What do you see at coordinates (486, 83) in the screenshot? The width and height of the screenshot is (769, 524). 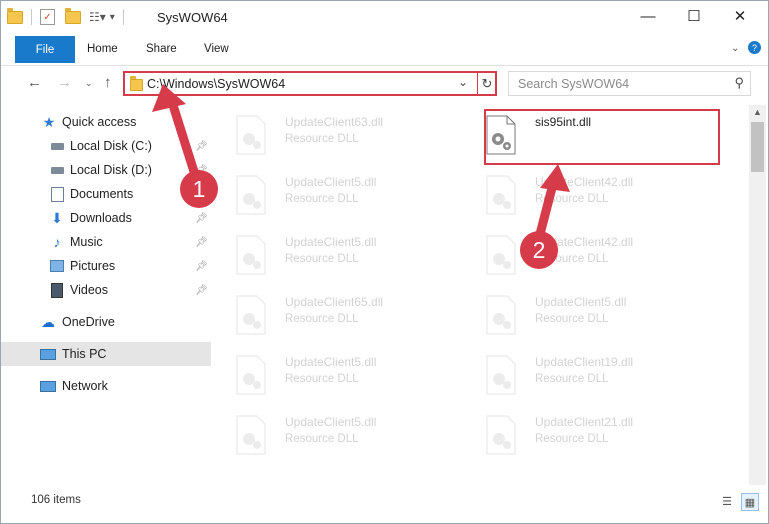 I see `refresh-icon: ↻` at bounding box center [486, 83].